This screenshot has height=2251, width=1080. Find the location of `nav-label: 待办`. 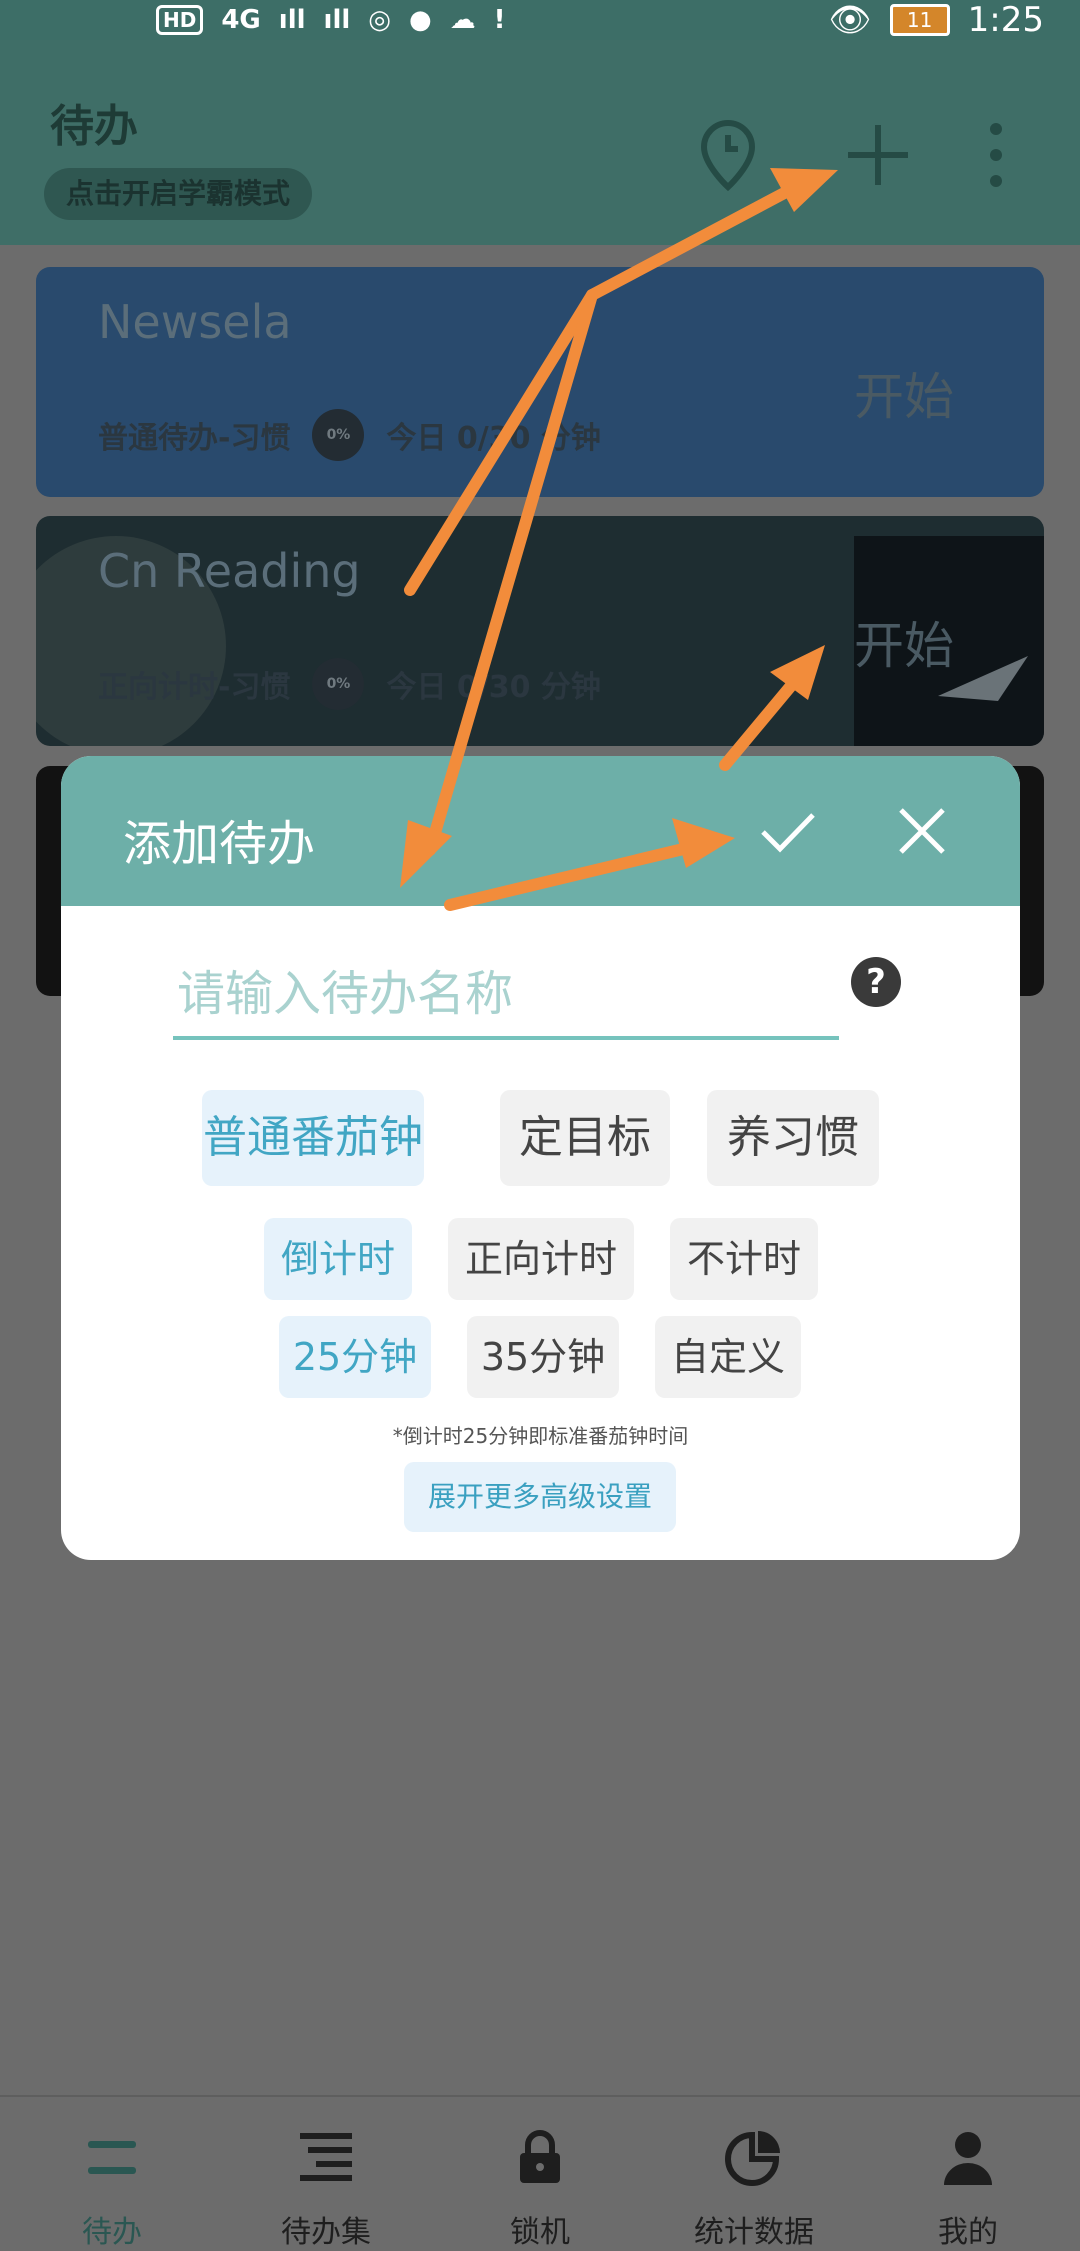

nav-label: 待办 is located at coordinates (112, 2232).